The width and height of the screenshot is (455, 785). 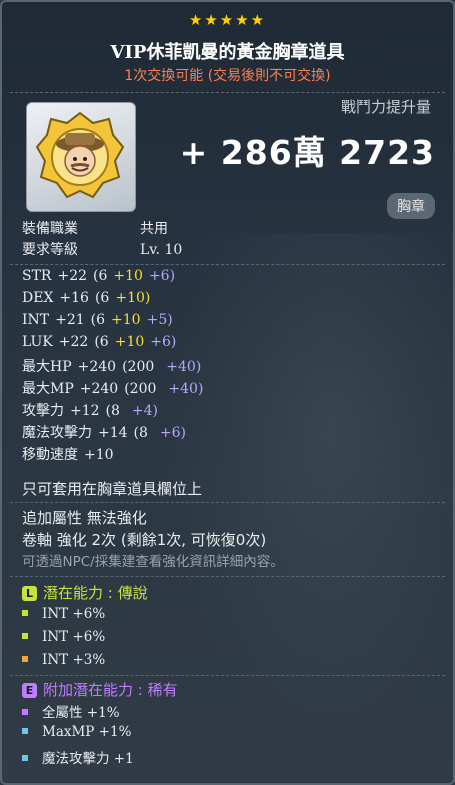 What do you see at coordinates (112, 489) in the screenshot?
I see `slot-note: 只可套用在胸章道具欄位上` at bounding box center [112, 489].